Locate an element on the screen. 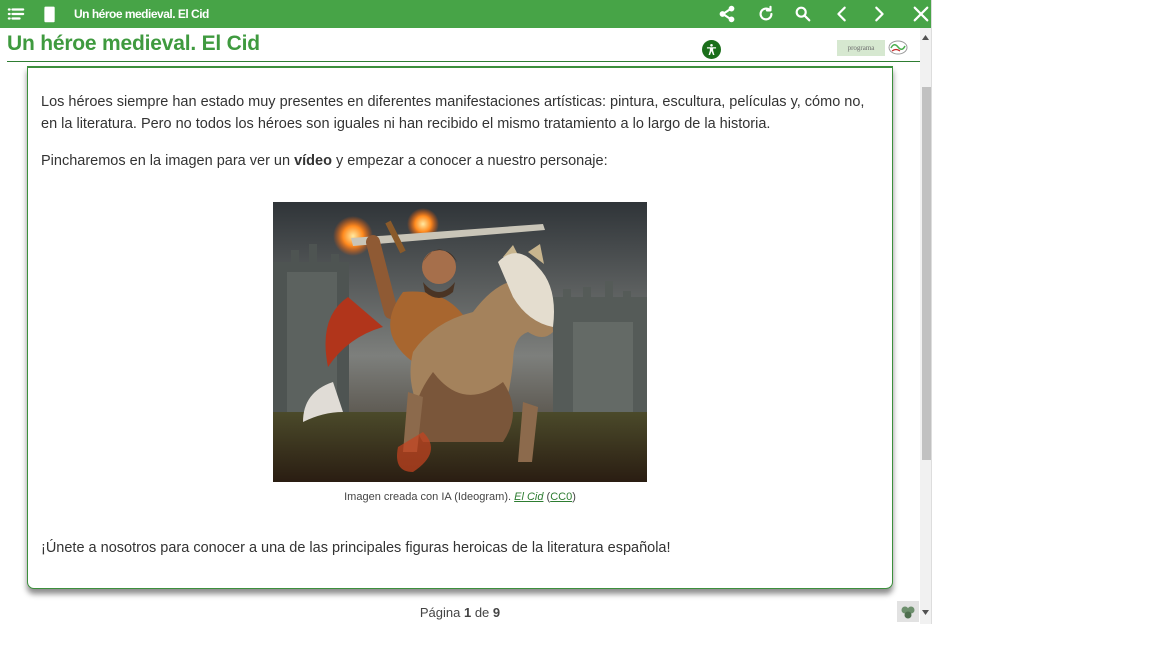 The width and height of the screenshot is (1152, 648). page-header: Un héroe medieval. El Cid programa is located at coordinates (463, 45).